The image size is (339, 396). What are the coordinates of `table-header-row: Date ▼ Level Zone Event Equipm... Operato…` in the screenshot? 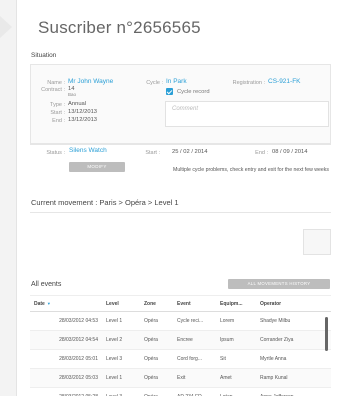 It's located at (180, 303).